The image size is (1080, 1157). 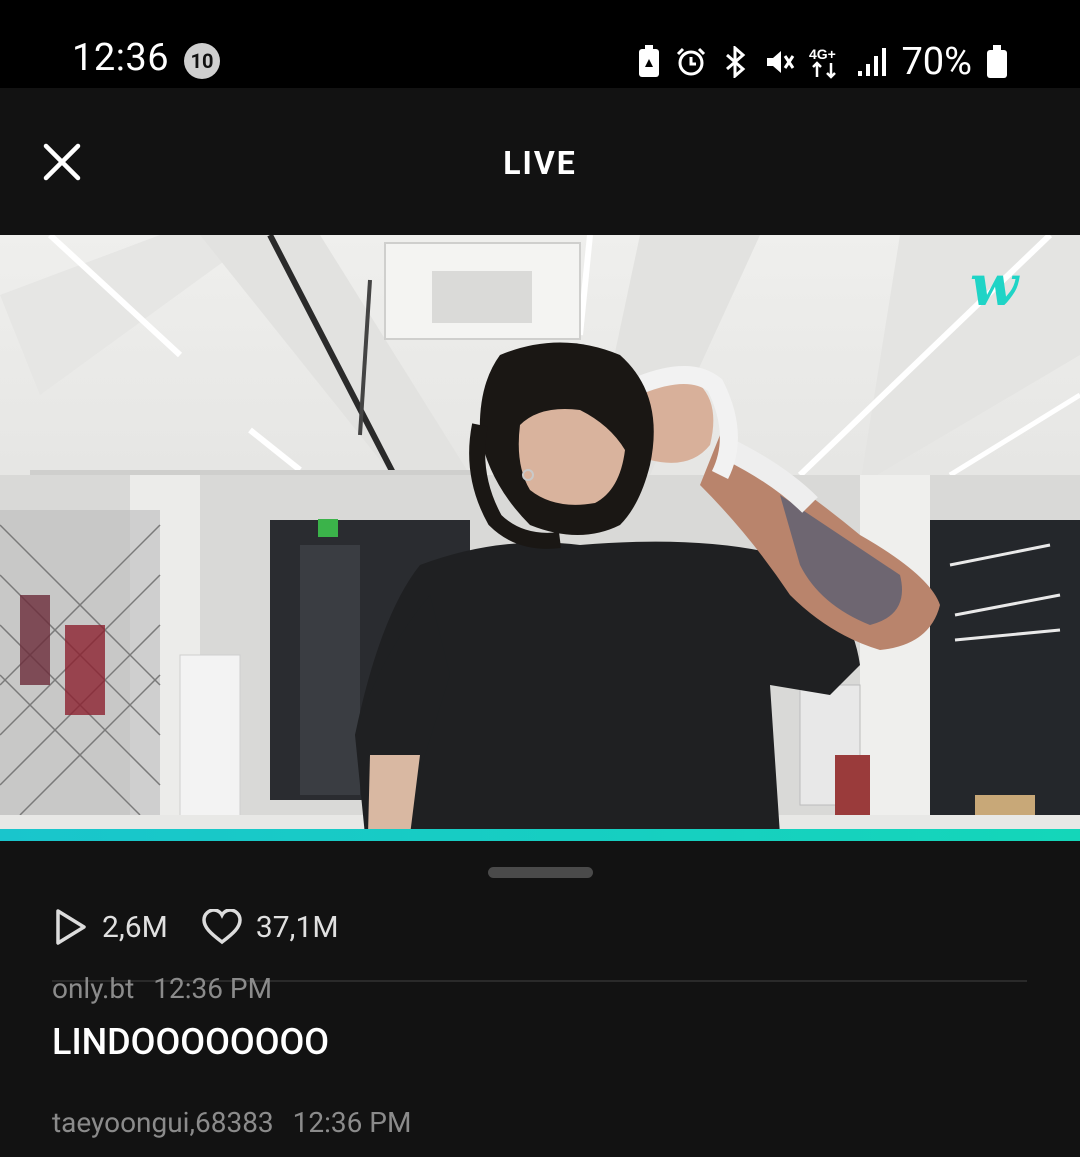 What do you see at coordinates (779, 62) in the screenshot?
I see `vibrate-mute-icon` at bounding box center [779, 62].